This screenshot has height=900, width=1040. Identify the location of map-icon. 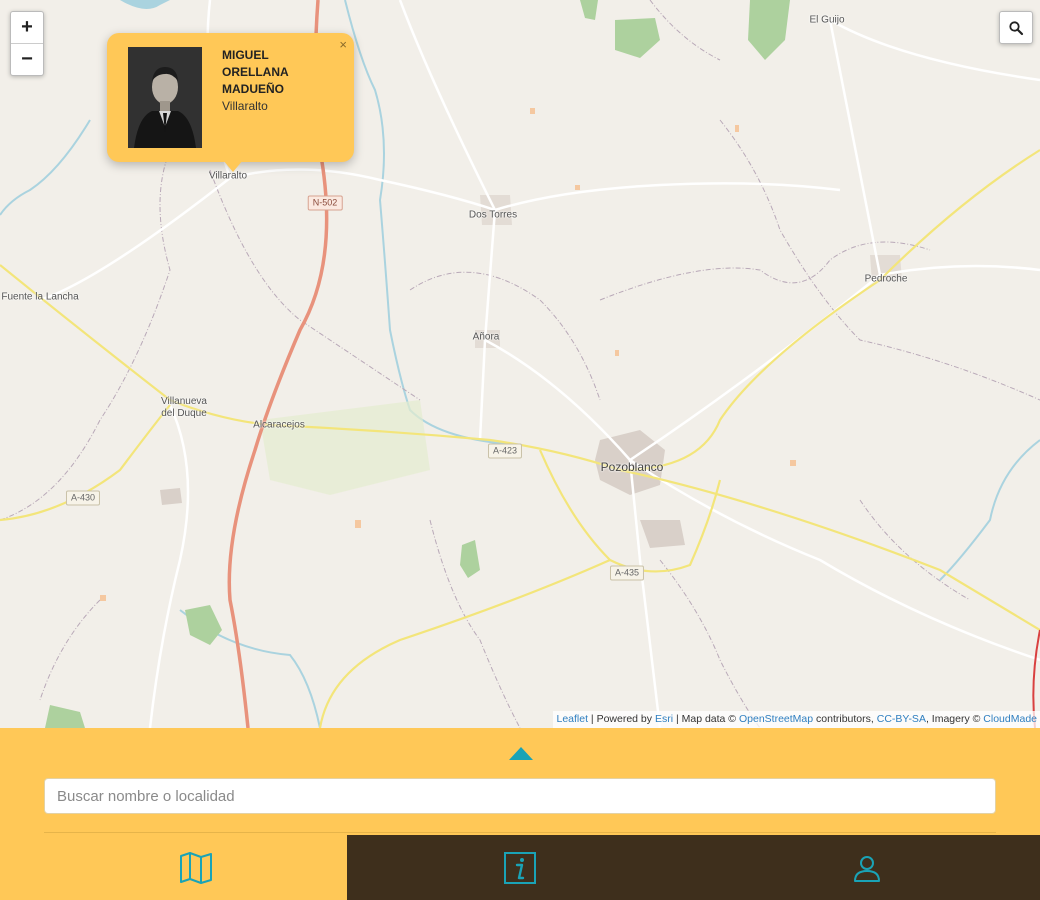
(195, 867).